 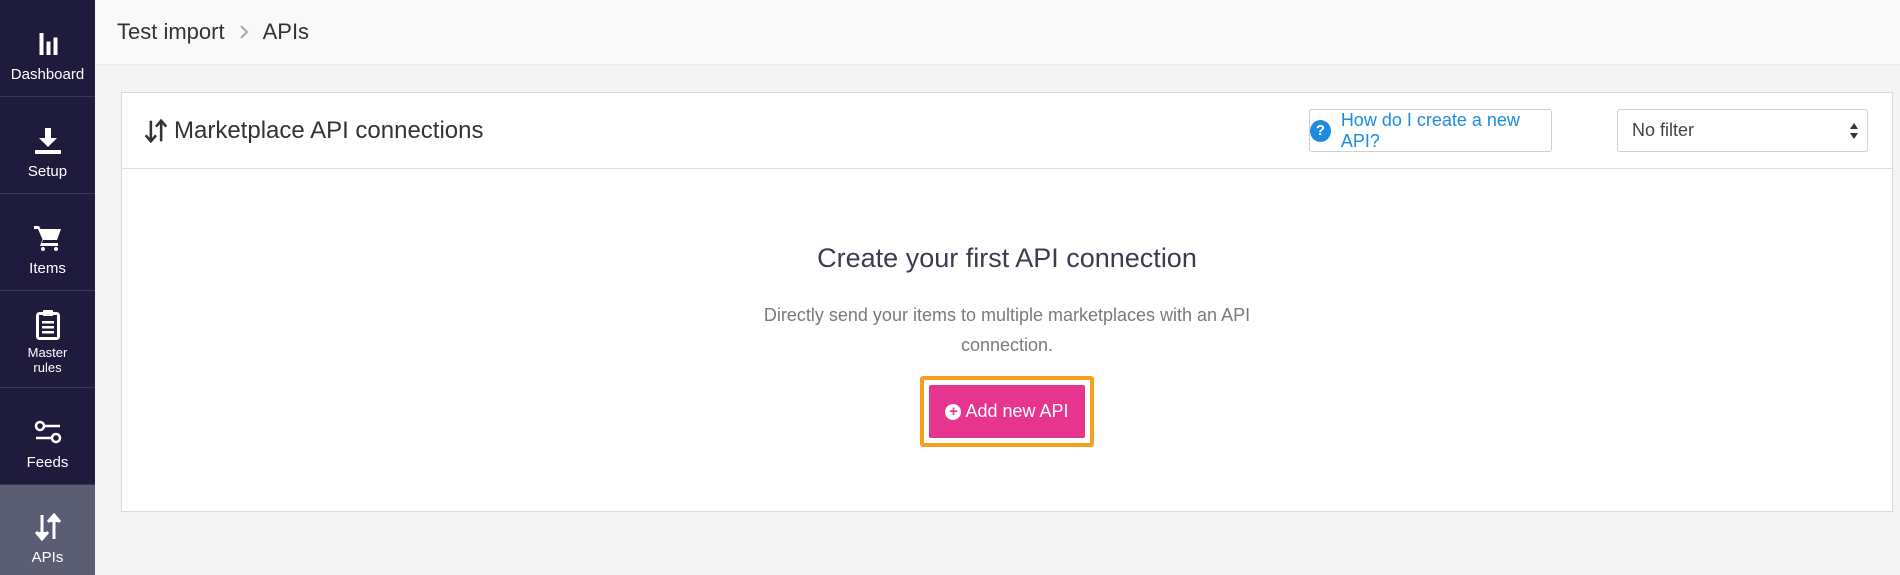 I want to click on help-create-api-button: ? How do I create a new API?, so click(x=1430, y=130).